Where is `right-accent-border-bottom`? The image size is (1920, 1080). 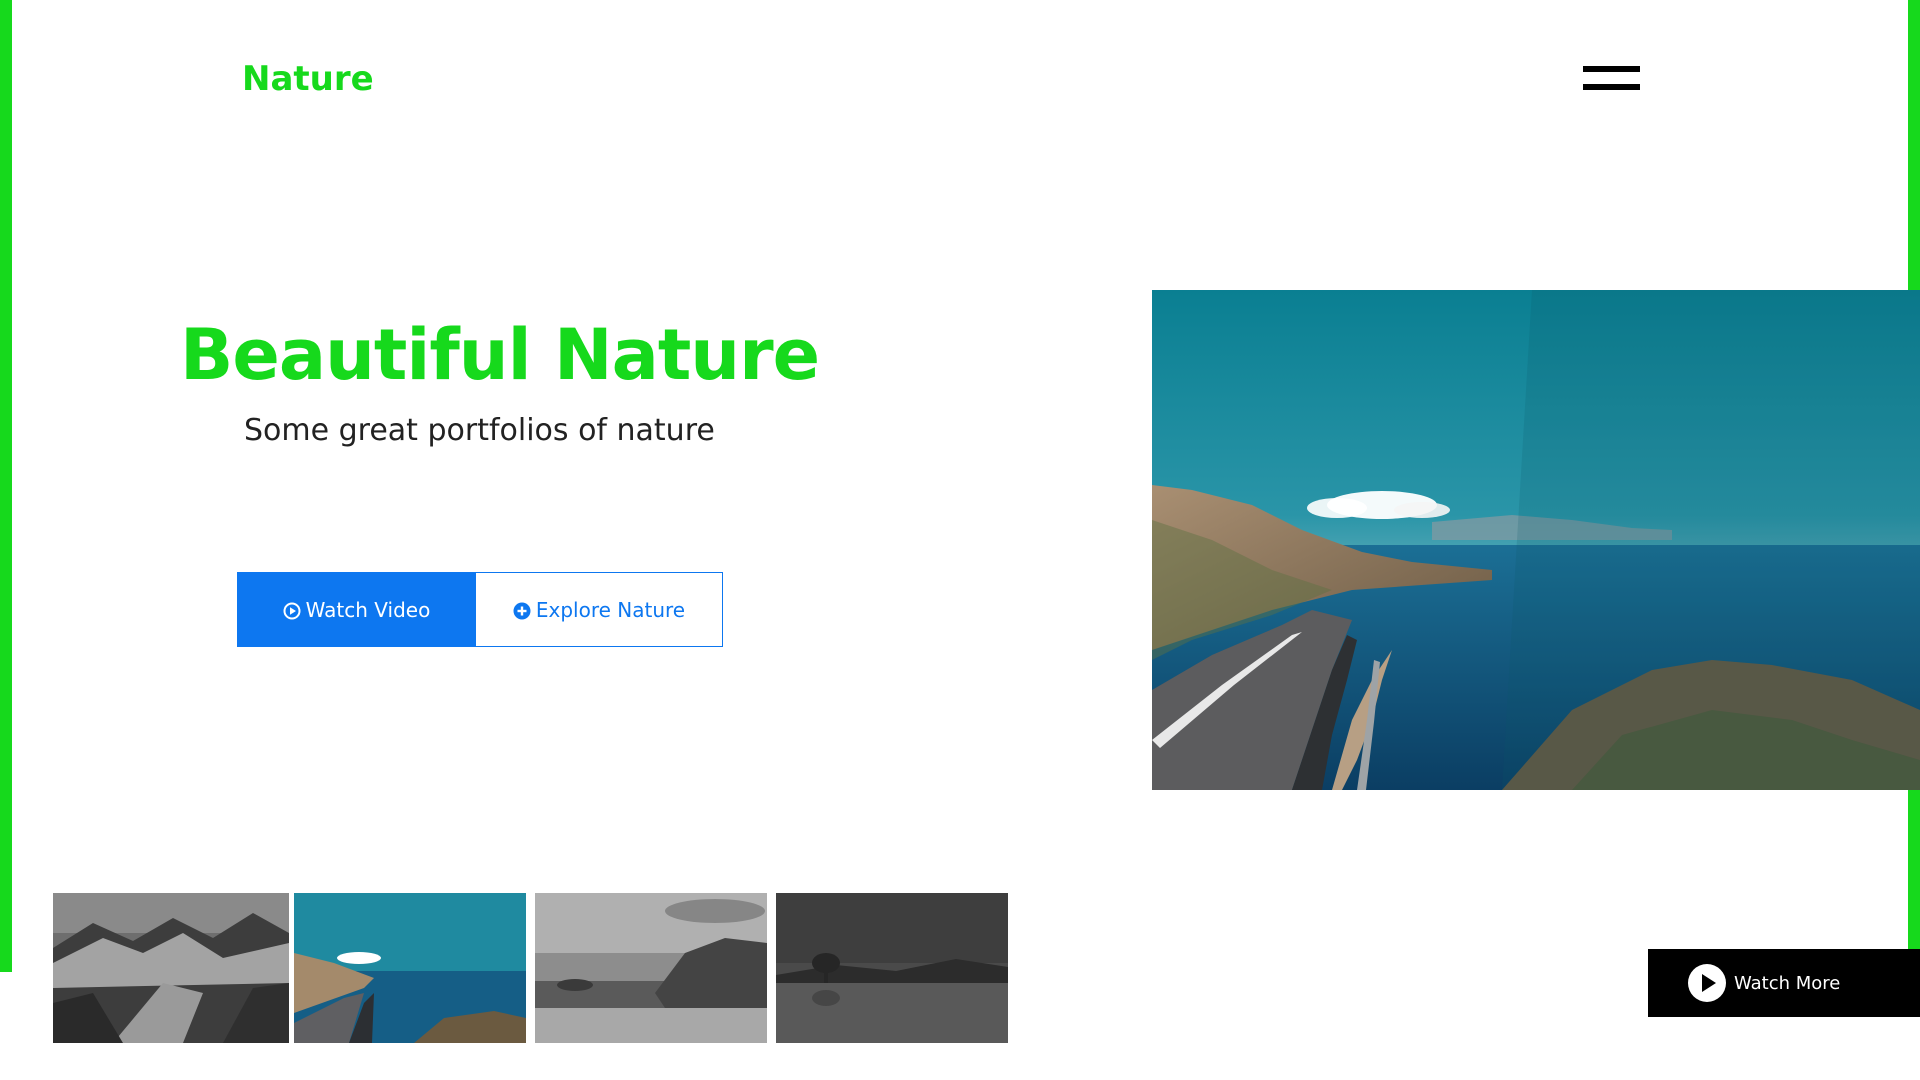 right-accent-border-bottom is located at coordinates (1914, 870).